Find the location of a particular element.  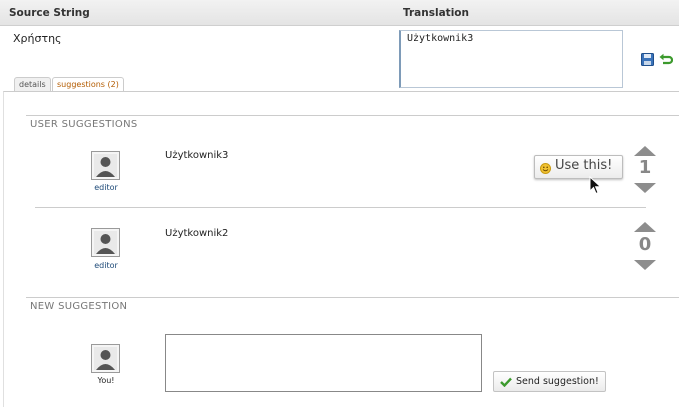

translation-header: Translation is located at coordinates (436, 13).